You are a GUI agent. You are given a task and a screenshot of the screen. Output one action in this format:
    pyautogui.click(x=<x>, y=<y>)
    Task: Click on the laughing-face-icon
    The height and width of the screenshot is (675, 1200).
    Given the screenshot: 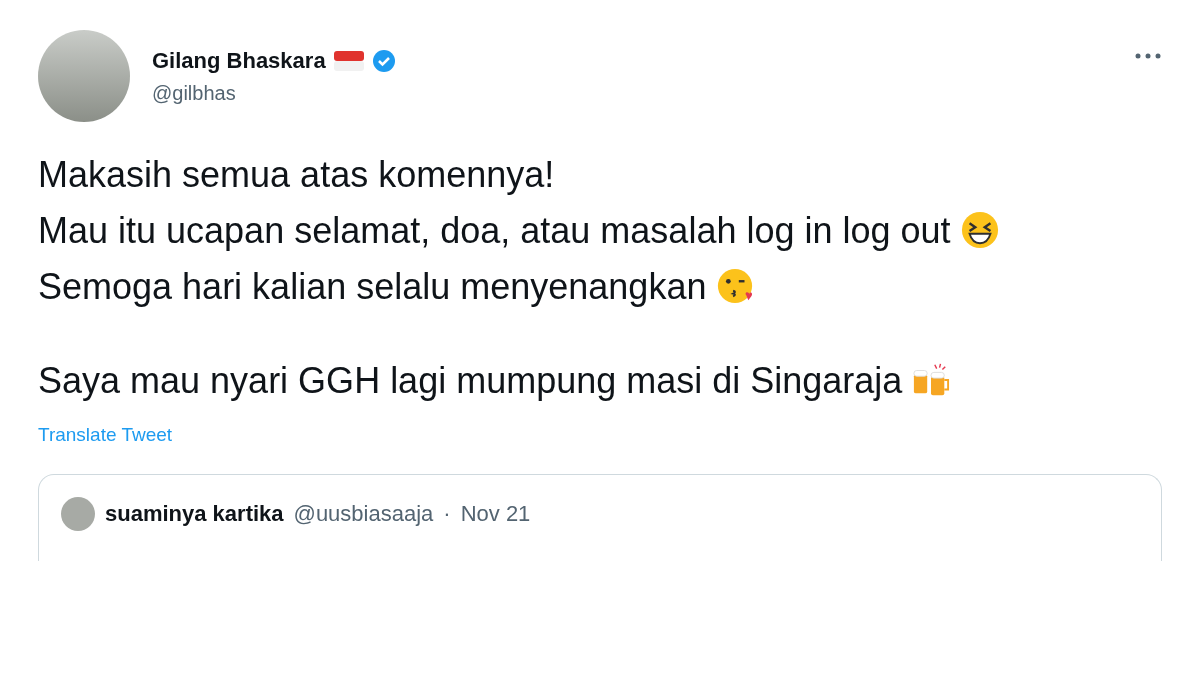 What is the action you would take?
    pyautogui.click(x=979, y=230)
    